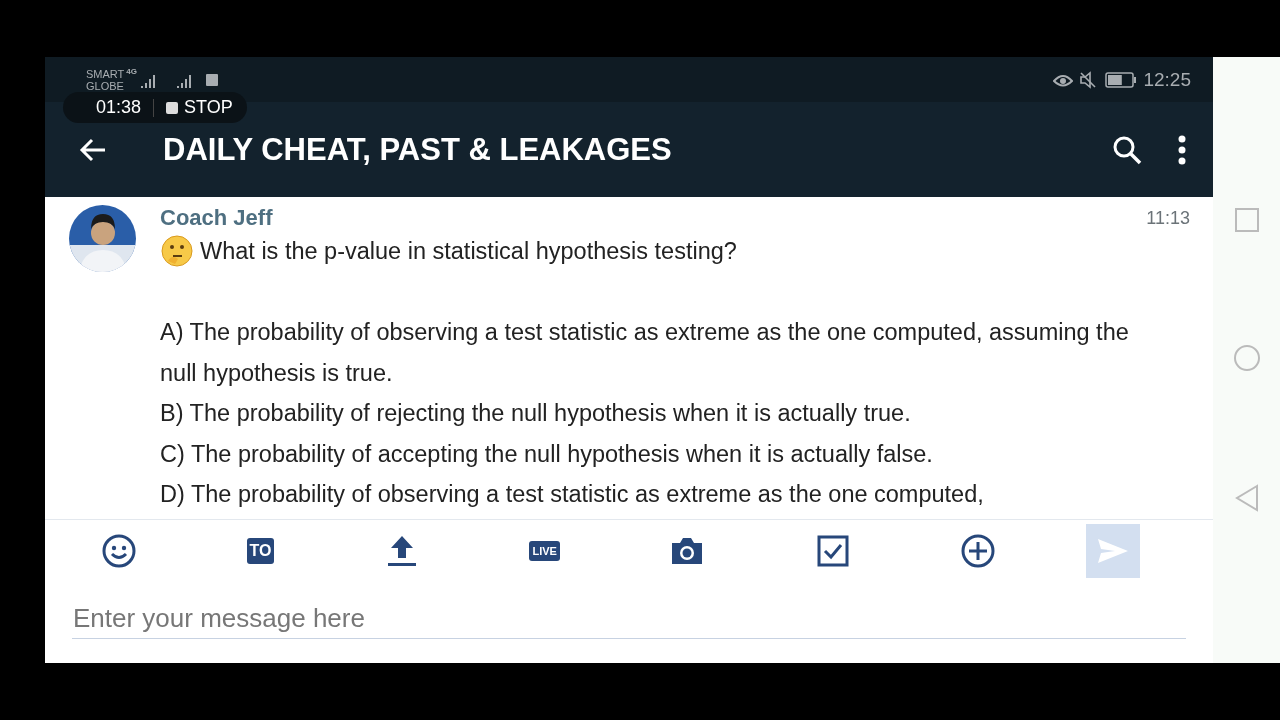 The image size is (1280, 720). Describe the element at coordinates (536, 413) in the screenshot. I see `message-text: B) The probability of rejecting the null hypothesis when it is actually true.` at that location.